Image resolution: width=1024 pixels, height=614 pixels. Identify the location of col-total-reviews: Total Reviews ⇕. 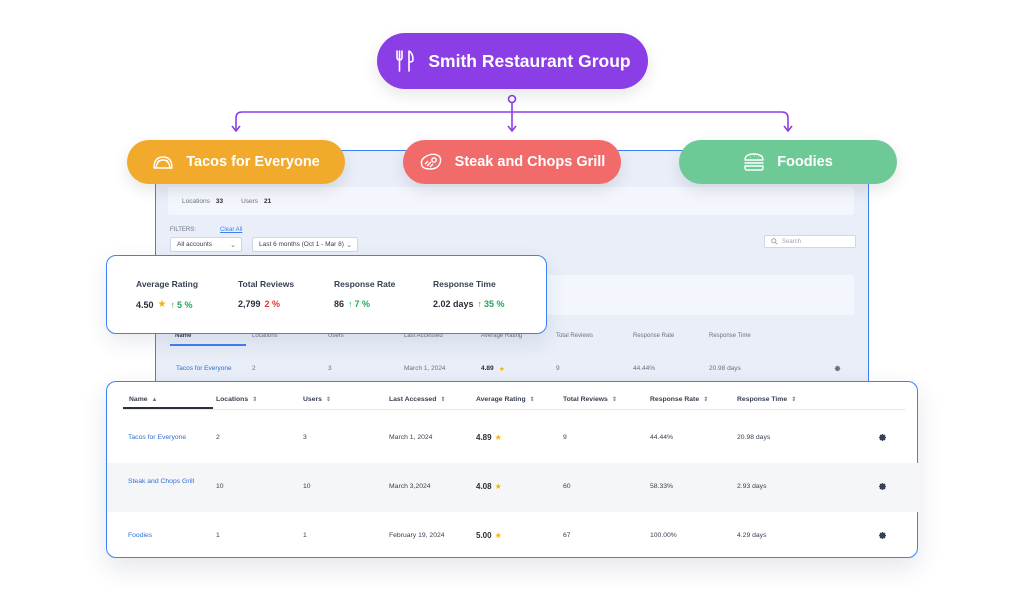
(590, 399).